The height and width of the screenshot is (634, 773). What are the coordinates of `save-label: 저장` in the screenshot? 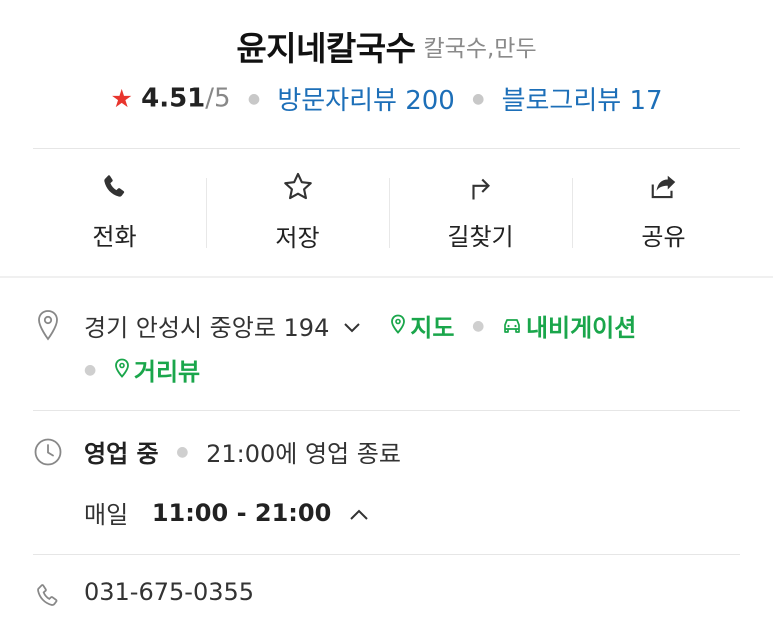 It's located at (297, 238).